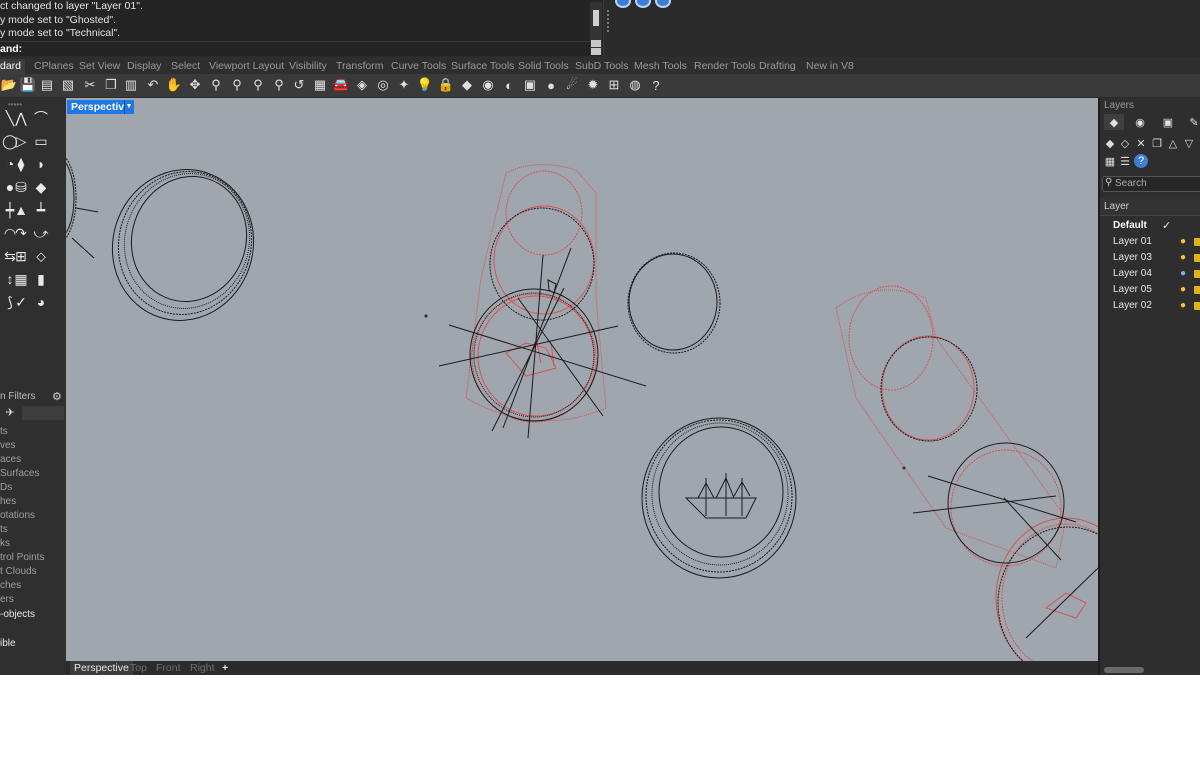 The image size is (1200, 767). What do you see at coordinates (1189, 143) in the screenshot?
I see `move-down-icon: ▽` at bounding box center [1189, 143].